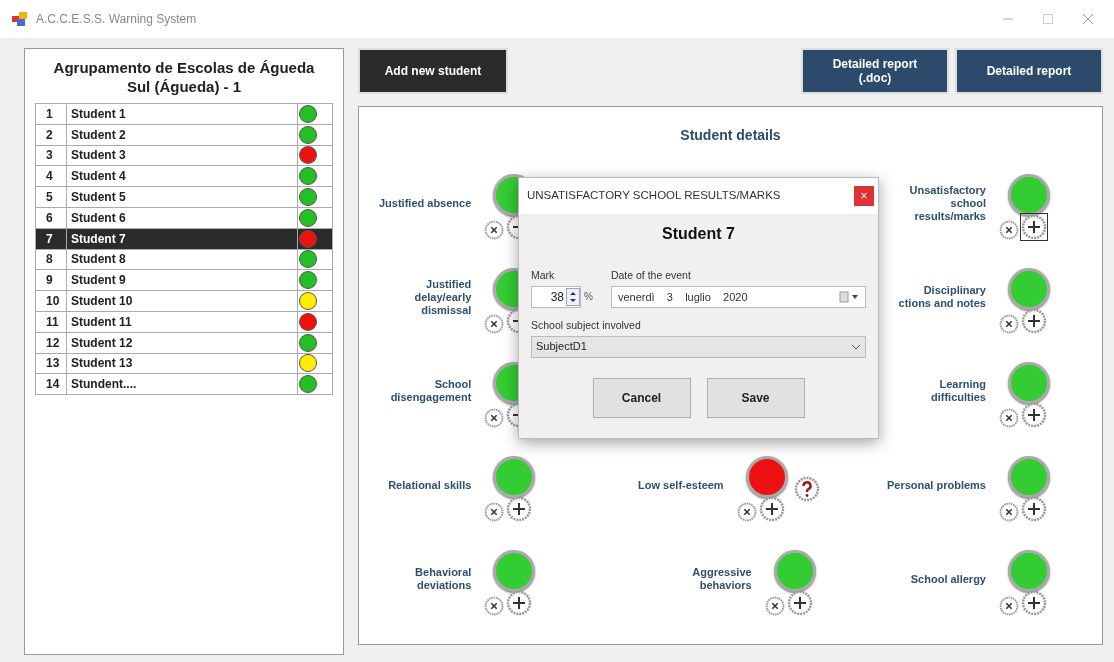 The image size is (1114, 662). I want to click on student-row: 6 Student 6, so click(184, 218).